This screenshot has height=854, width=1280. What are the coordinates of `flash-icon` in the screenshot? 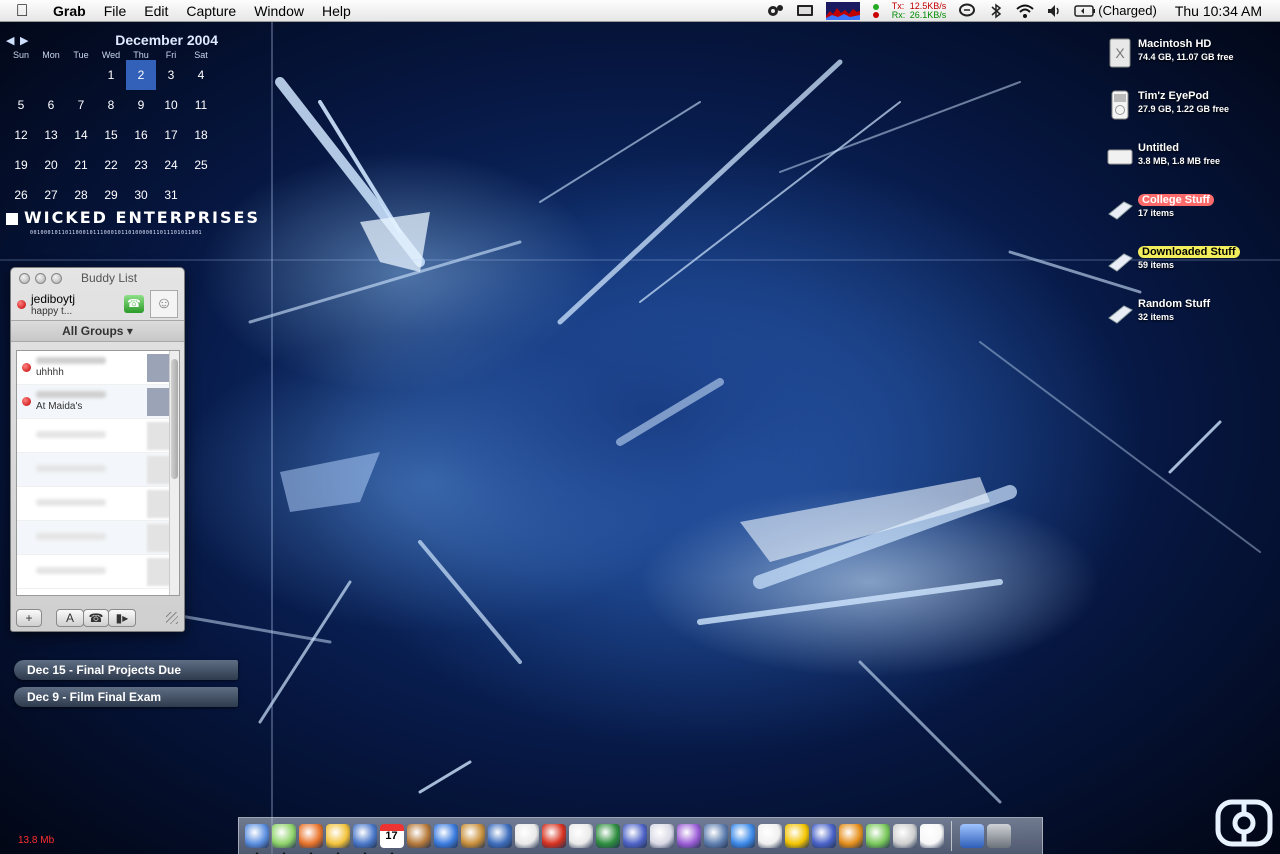 It's located at (553, 836).